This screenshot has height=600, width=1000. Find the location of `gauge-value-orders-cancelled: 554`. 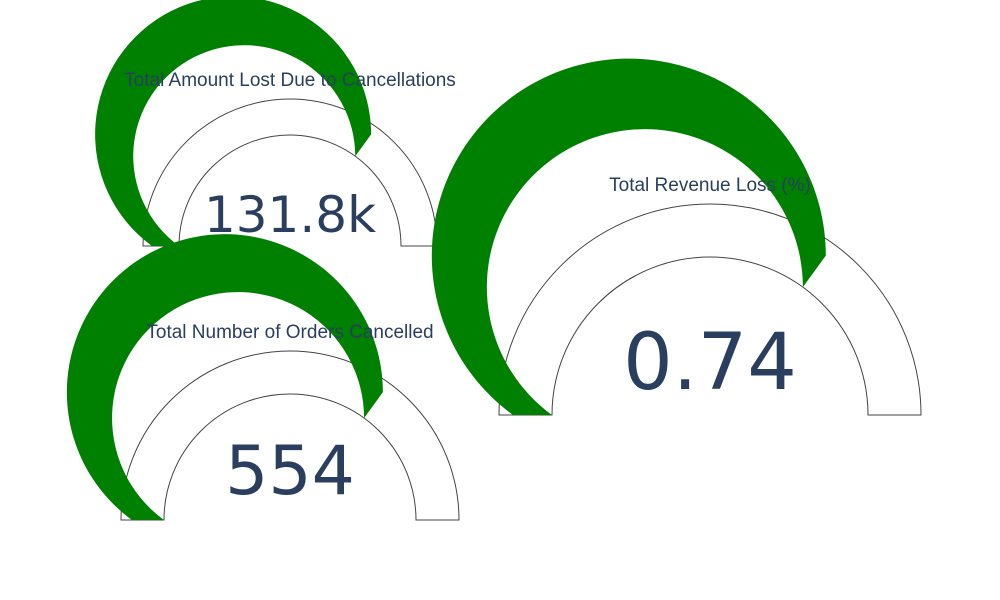

gauge-value-orders-cancelled: 554 is located at coordinates (290, 471).